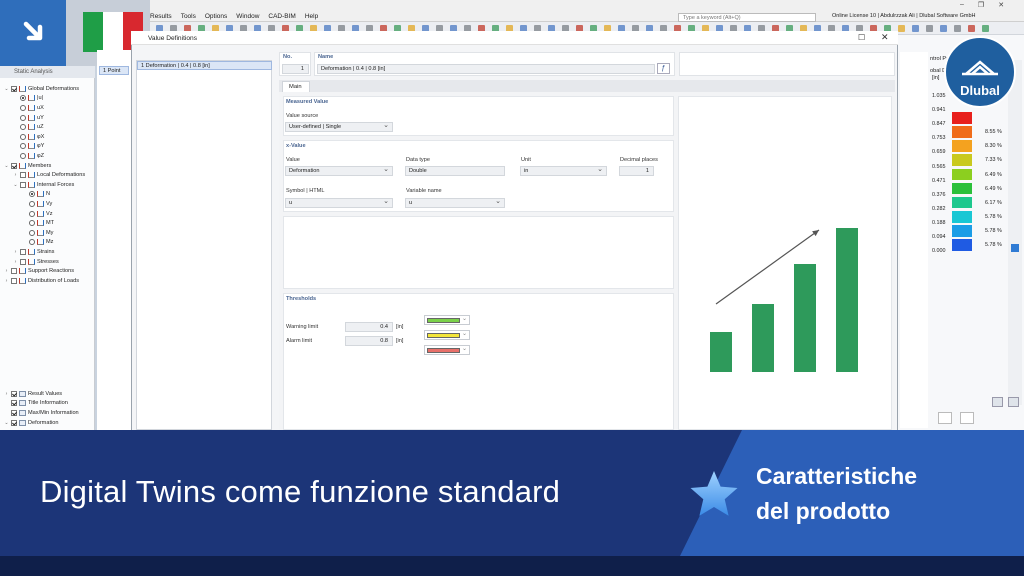 The image size is (1024, 576). Describe the element at coordinates (33, 252) in the screenshot. I see `tree-item: › Strains` at that location.